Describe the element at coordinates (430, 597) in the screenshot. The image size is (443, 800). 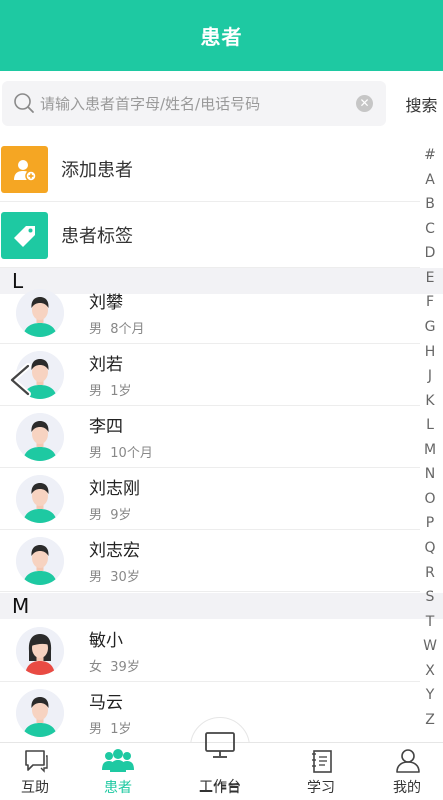
I see `index-letter: S` at that location.